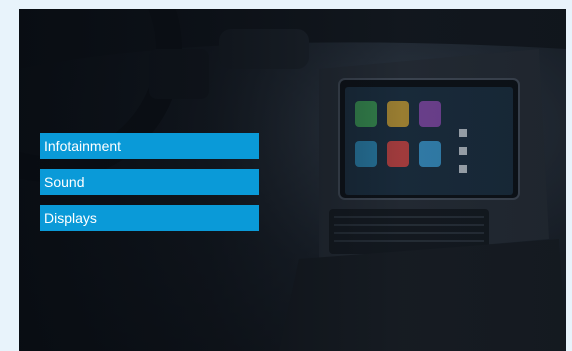 The image size is (572, 351). Describe the element at coordinates (149, 146) in the screenshot. I see `menu-item-infotainment: Infotainment` at that location.